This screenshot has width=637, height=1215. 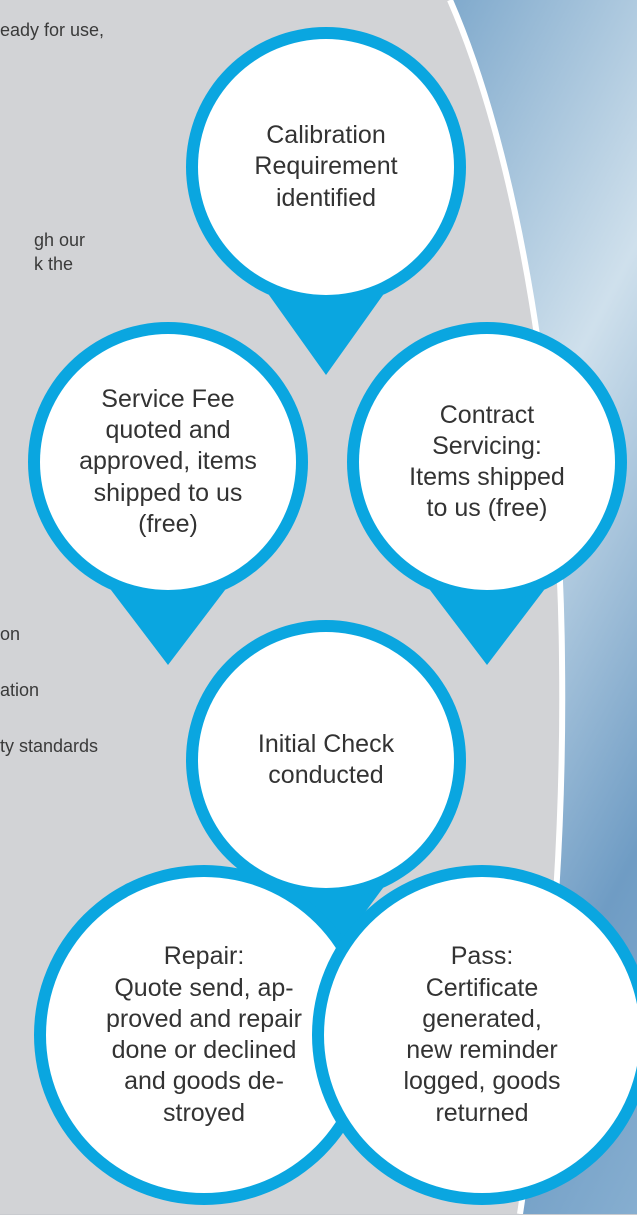 What do you see at coordinates (326, 166) in the screenshot?
I see `step-label-calibration: Calibration Requirement identified` at bounding box center [326, 166].